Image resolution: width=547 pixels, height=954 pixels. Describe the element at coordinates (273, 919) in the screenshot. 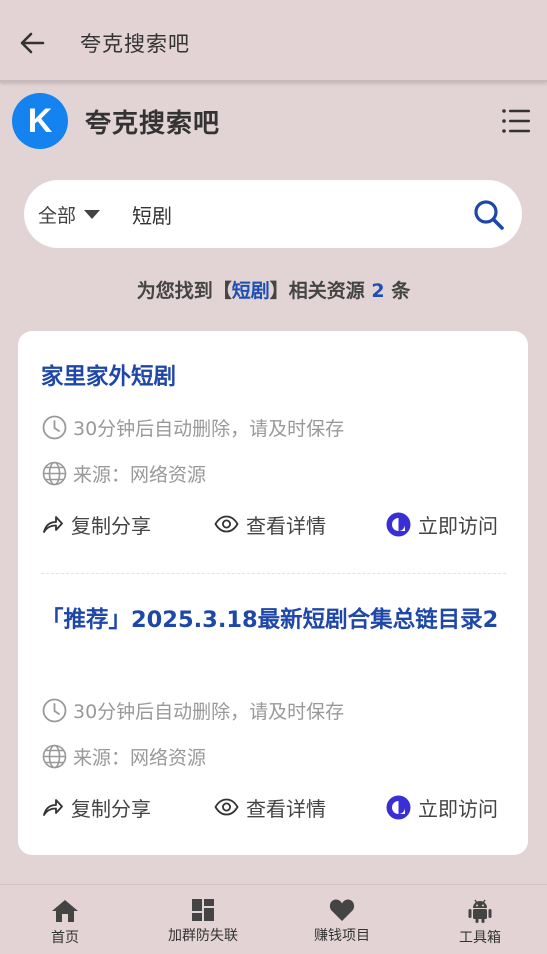

I see `bottom-nav: 首页 加群防失联 赚钱项目 工具箱` at that location.